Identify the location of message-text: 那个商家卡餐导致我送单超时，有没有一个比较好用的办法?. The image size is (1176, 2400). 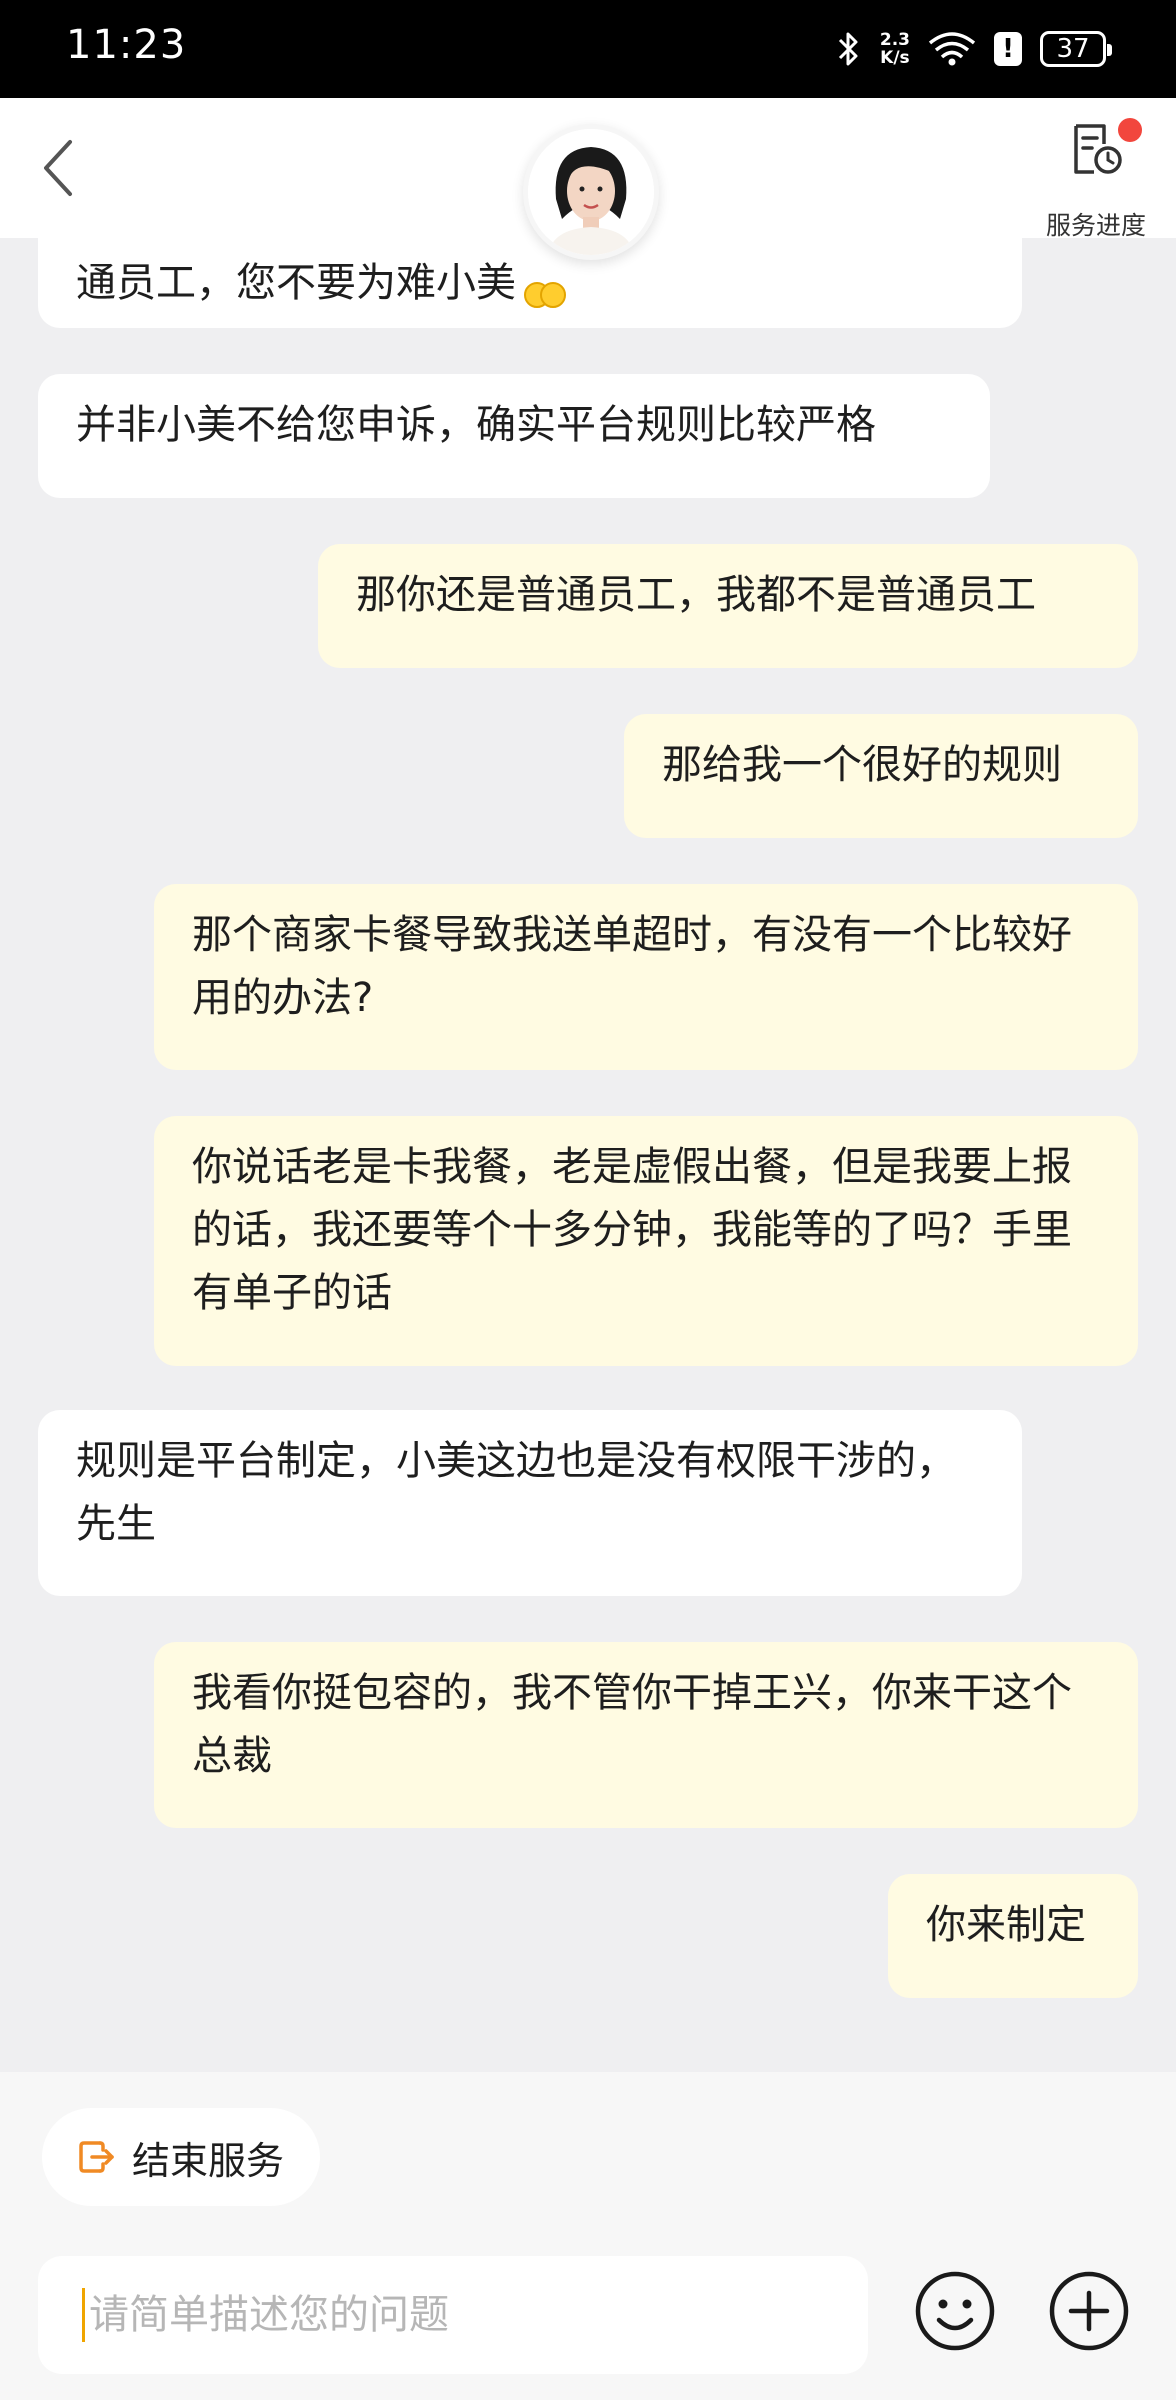
(632, 966).